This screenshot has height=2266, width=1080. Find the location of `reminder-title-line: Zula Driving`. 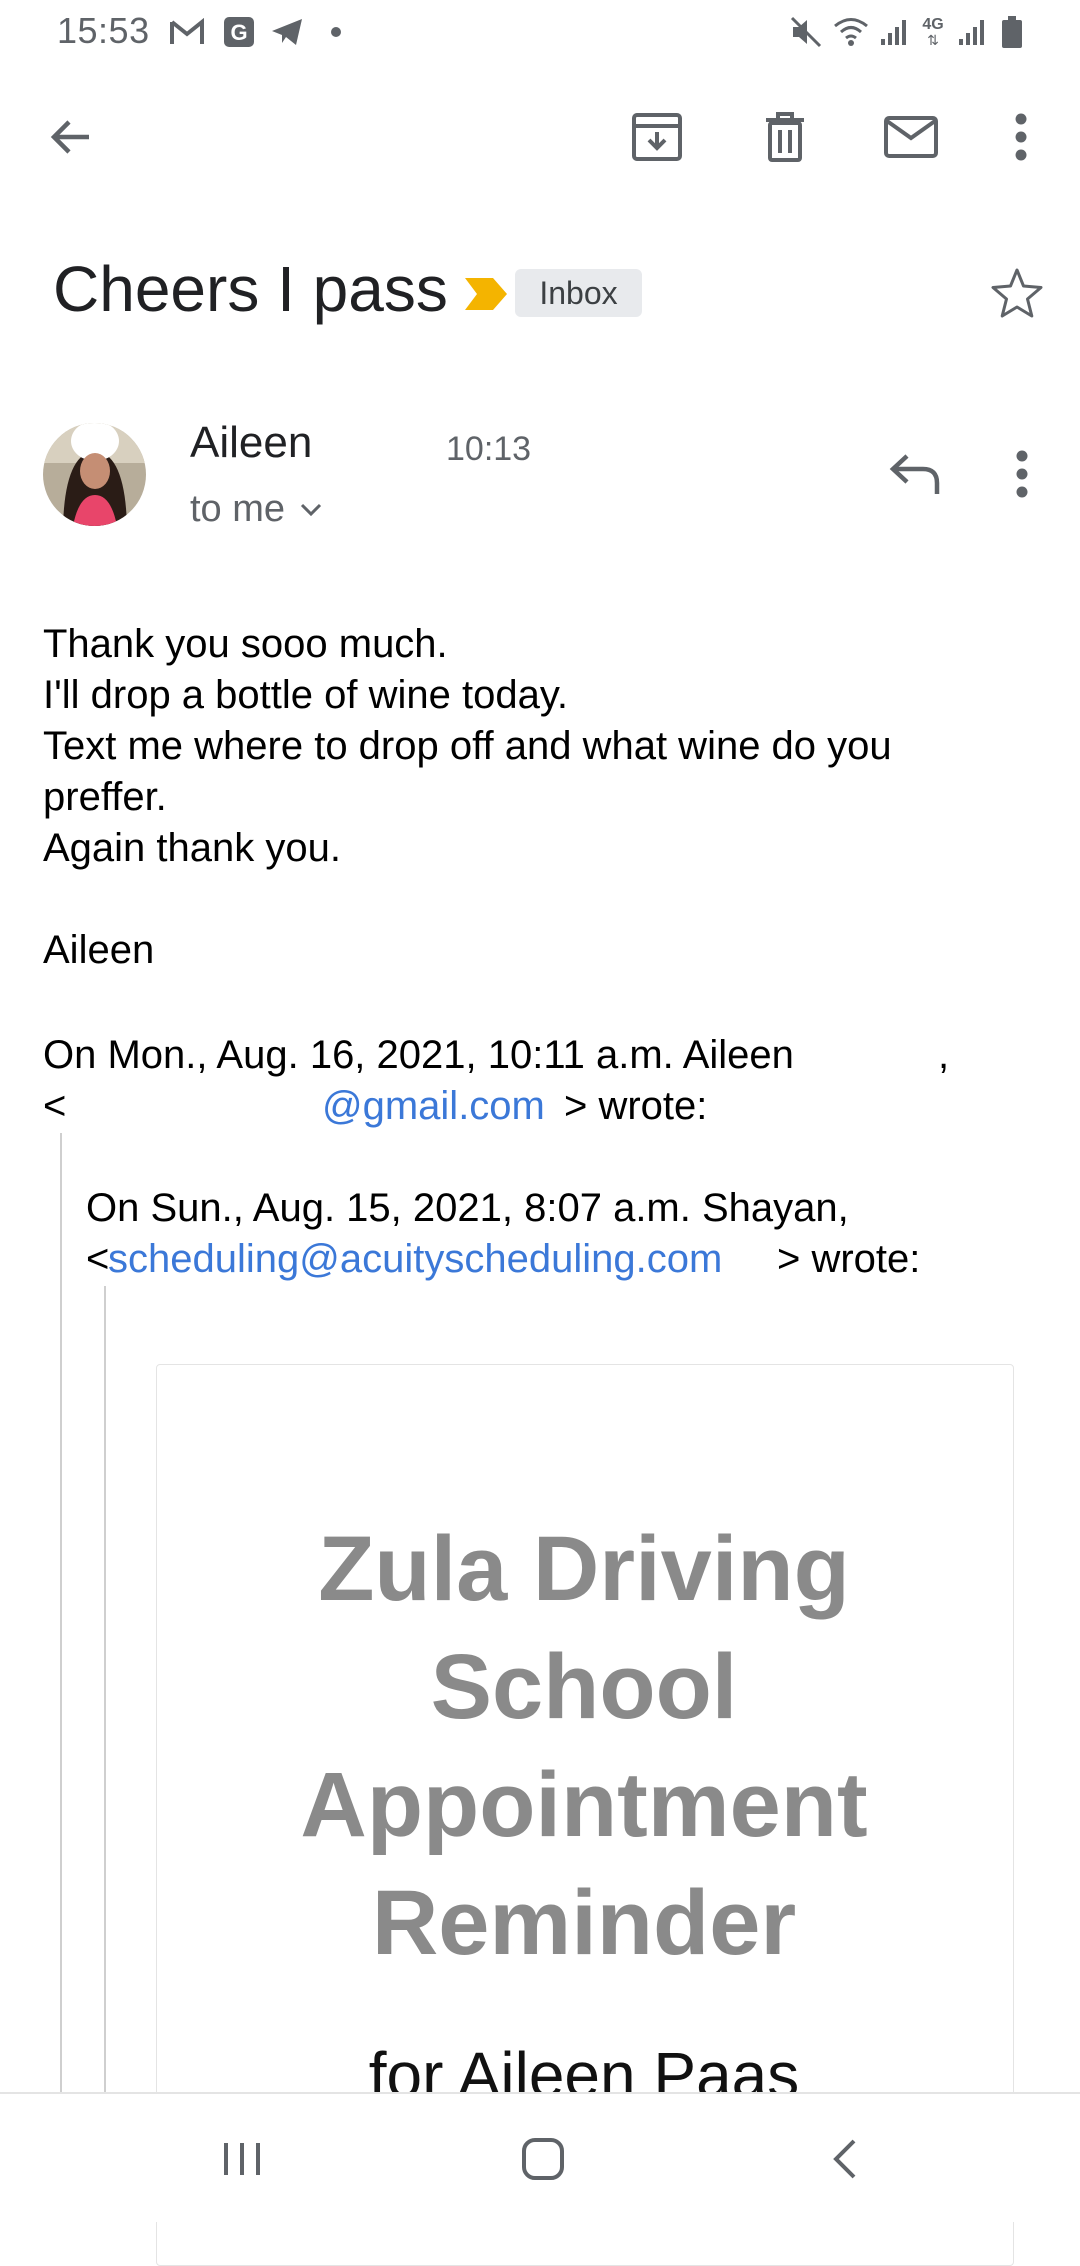

reminder-title-line: Zula Driving is located at coordinates (584, 1569).